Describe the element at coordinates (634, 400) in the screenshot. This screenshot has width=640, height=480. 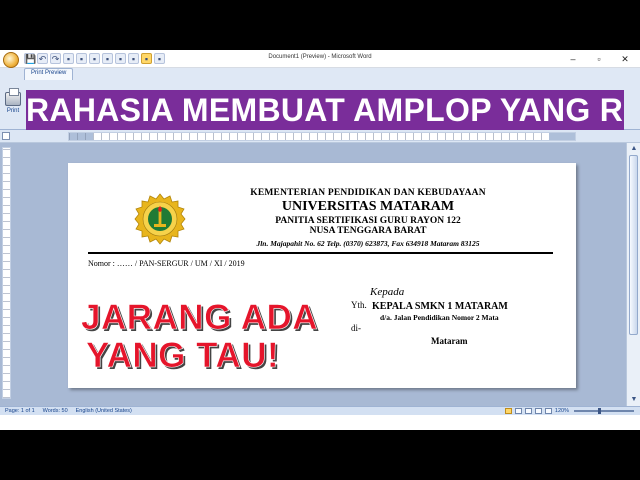
I see `scroll-down-icon: ▼` at that location.